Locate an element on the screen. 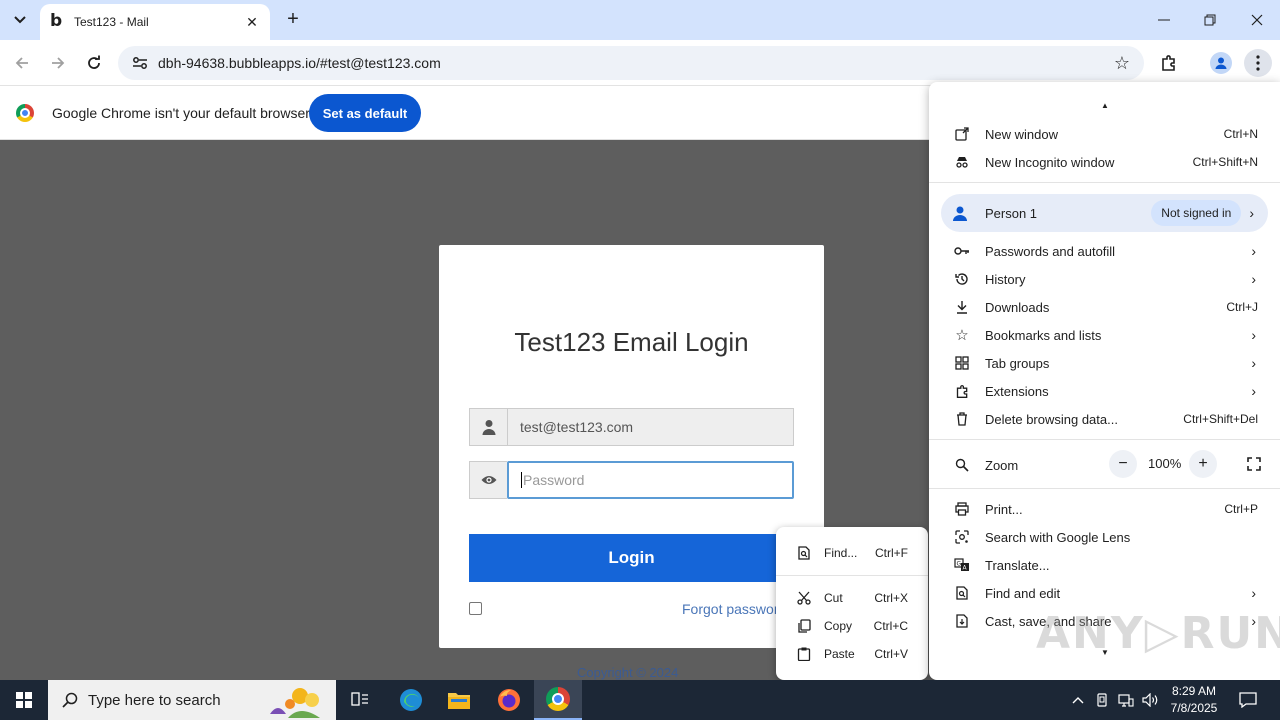 The width and height of the screenshot is (1280, 720). zoom-label: Zoom is located at coordinates (1002, 465).